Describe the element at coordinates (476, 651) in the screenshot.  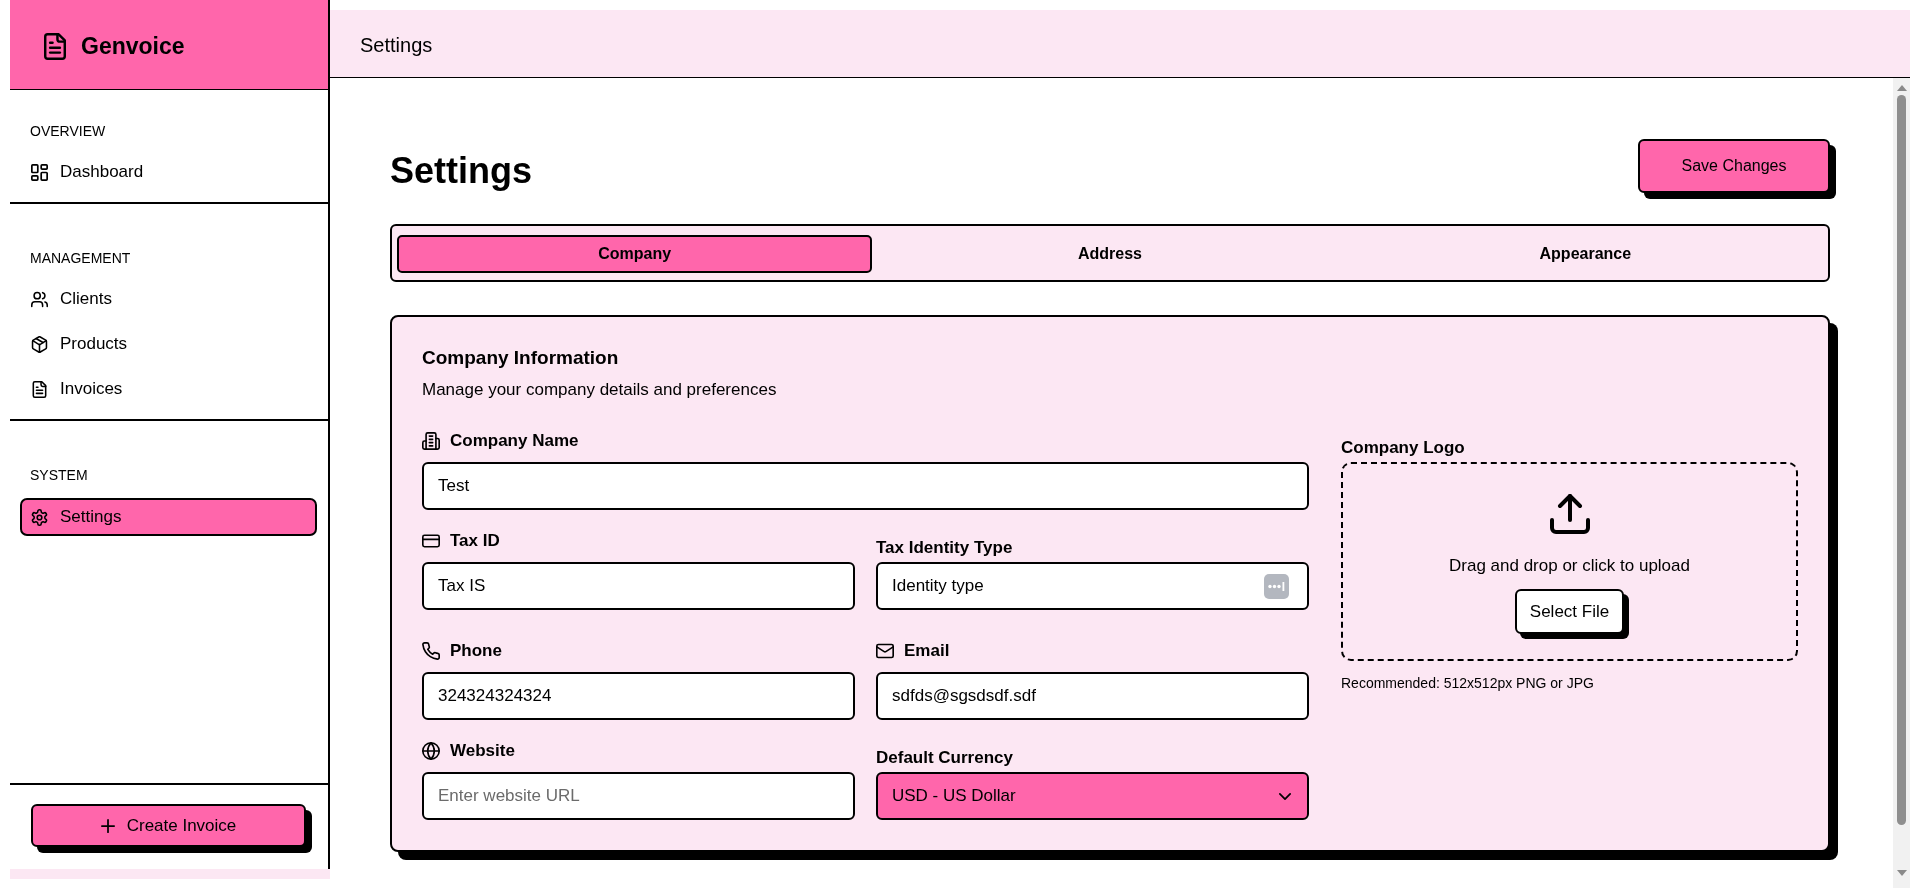
I see `field-label: Phone` at that location.